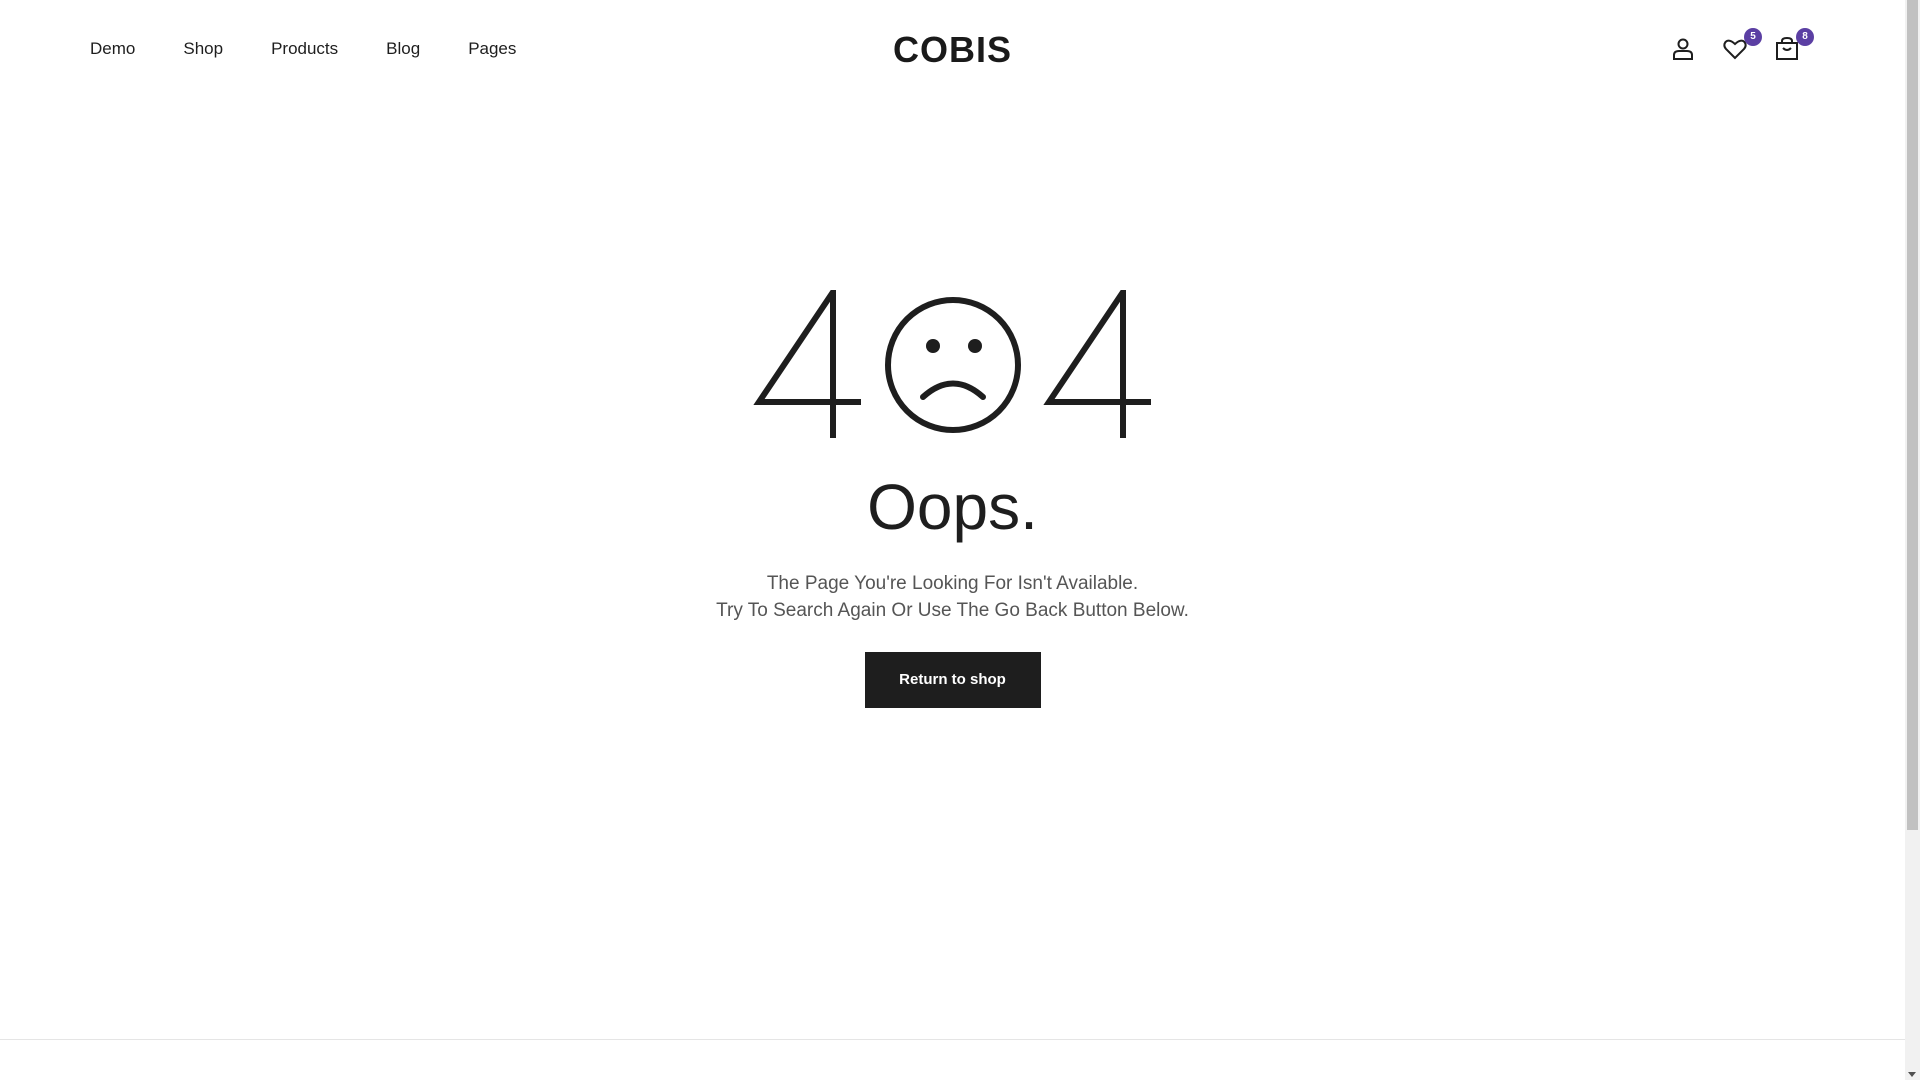  What do you see at coordinates (1753, 37) in the screenshot?
I see `wishlist-count-badge: 5` at bounding box center [1753, 37].